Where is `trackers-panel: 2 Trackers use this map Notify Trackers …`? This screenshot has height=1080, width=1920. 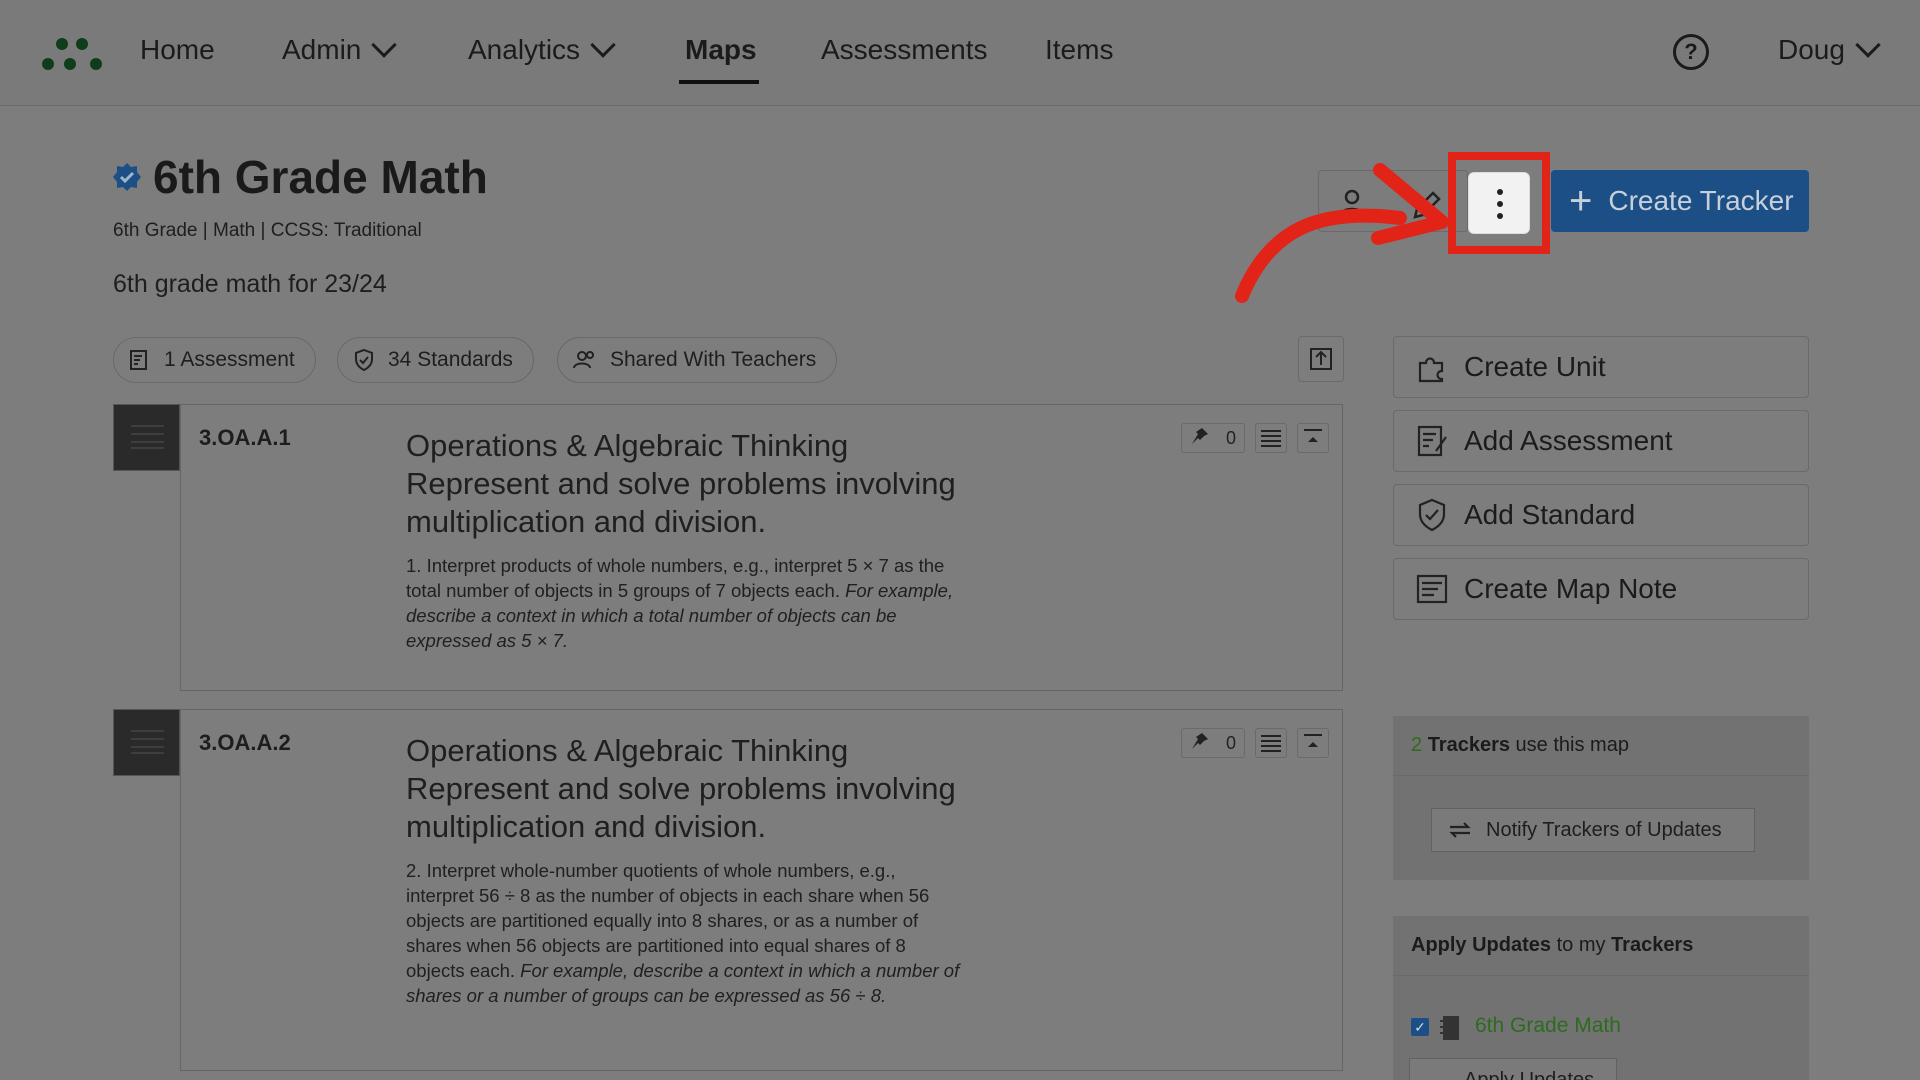
trackers-panel: 2 Trackers use this map Notify Trackers … is located at coordinates (1601, 798).